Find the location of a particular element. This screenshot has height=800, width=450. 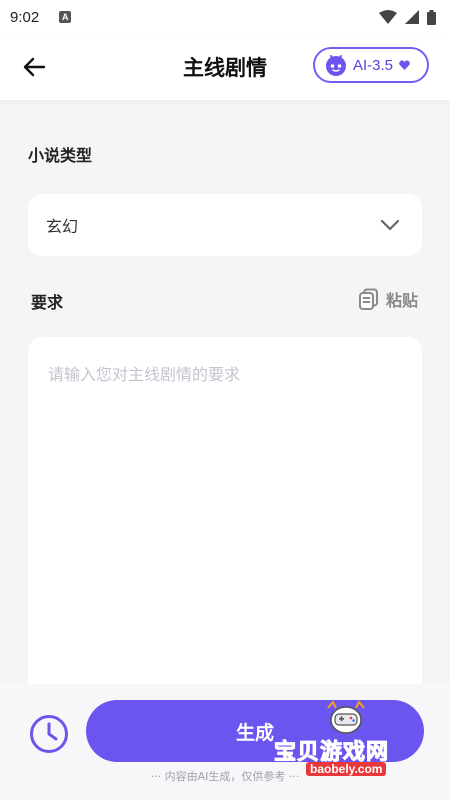

ai-disclaimer: ··· 内容由AI生成，仅供参考 ··· is located at coordinates (225, 776).